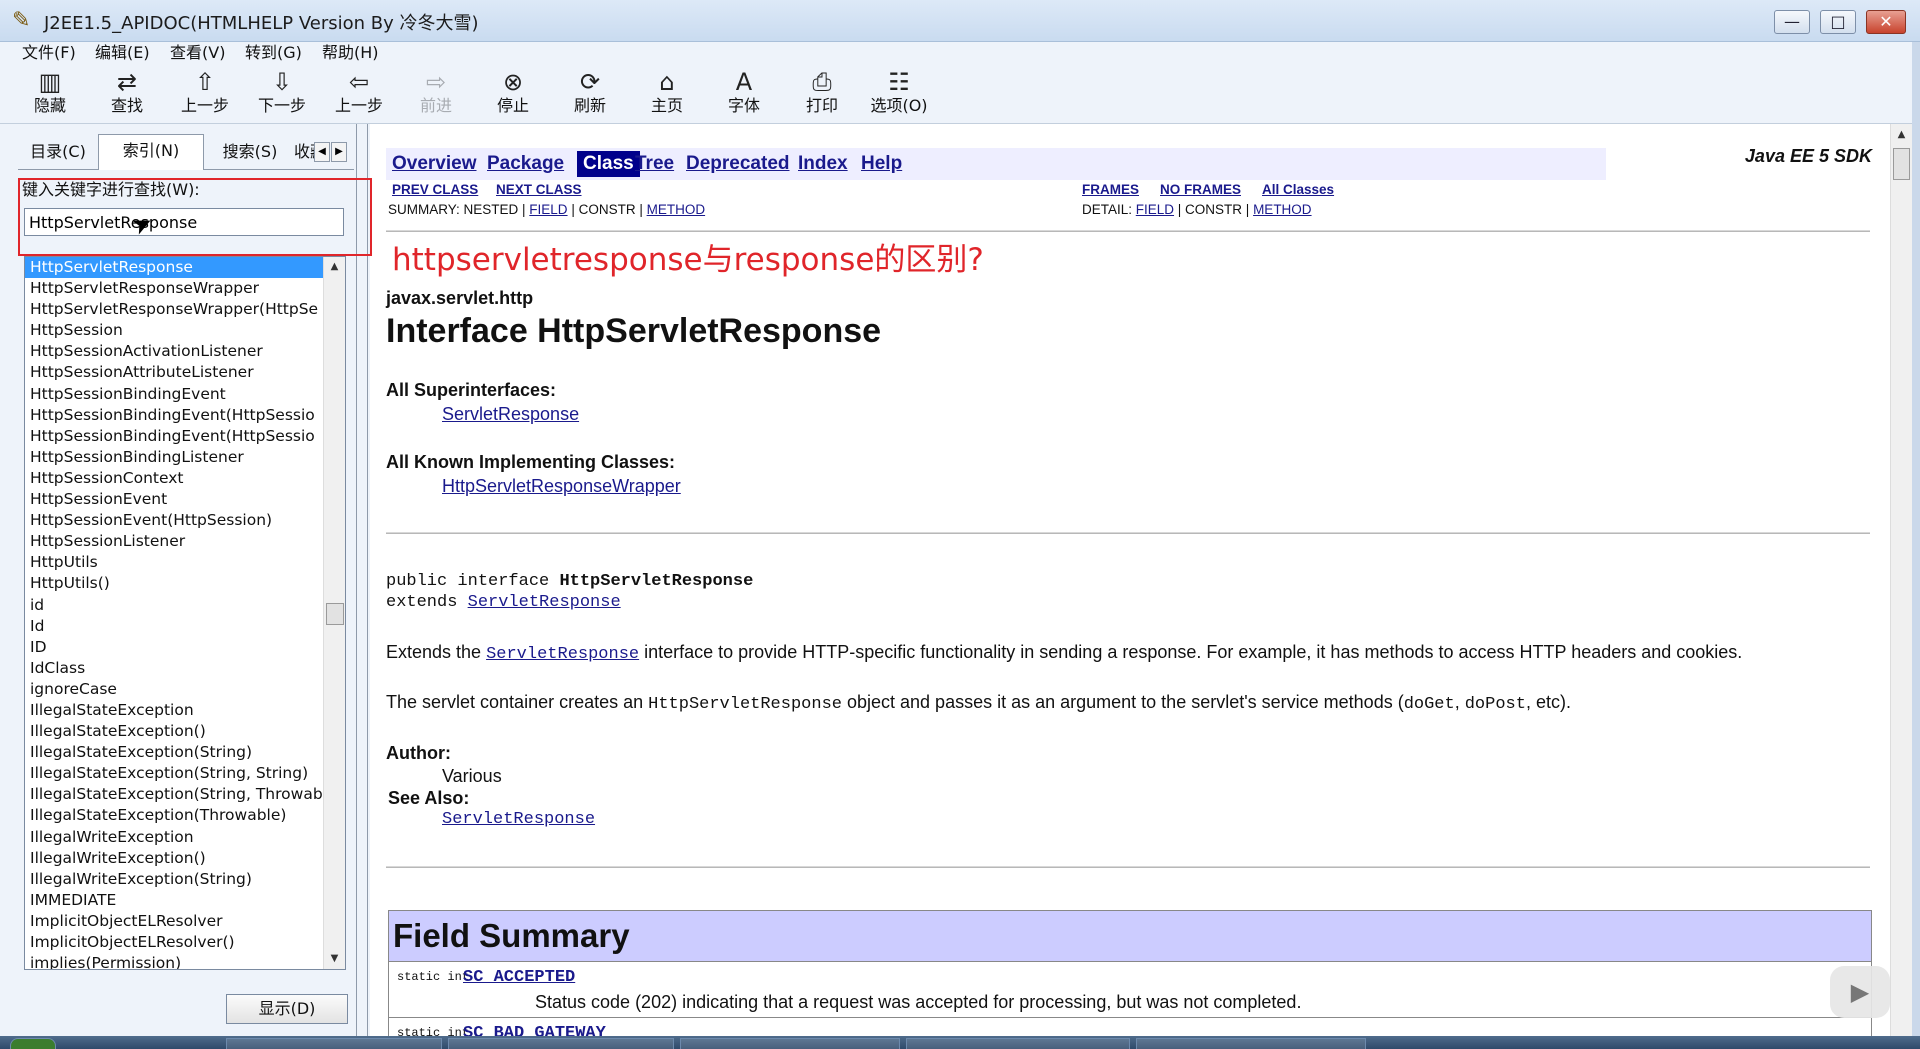 This screenshot has width=1920, height=1049. What do you see at coordinates (174, 773) in the screenshot?
I see `index-list-item: IllegalStateException(String, String)` at bounding box center [174, 773].